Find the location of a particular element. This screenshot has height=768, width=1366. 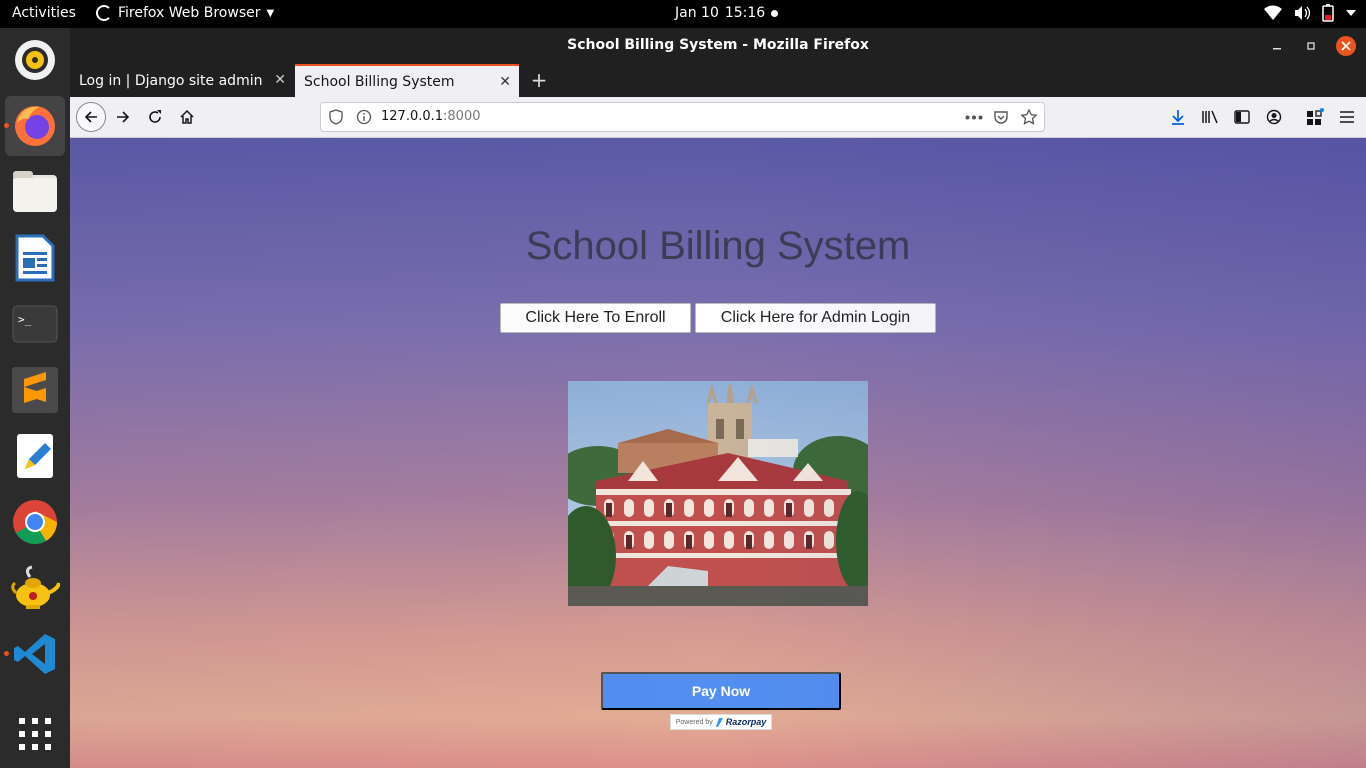

text-editor-icon is located at coordinates (35, 456).